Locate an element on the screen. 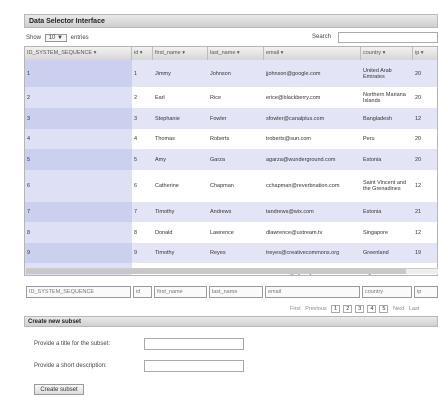 This screenshot has height=397, width=438. cell-first-name: Amy is located at coordinates (160, 159).